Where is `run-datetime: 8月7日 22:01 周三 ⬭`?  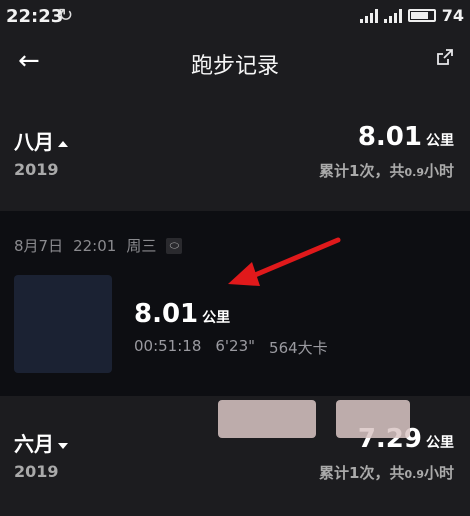
run-datetime: 8月7日 22:01 周三 ⬭ is located at coordinates (98, 245).